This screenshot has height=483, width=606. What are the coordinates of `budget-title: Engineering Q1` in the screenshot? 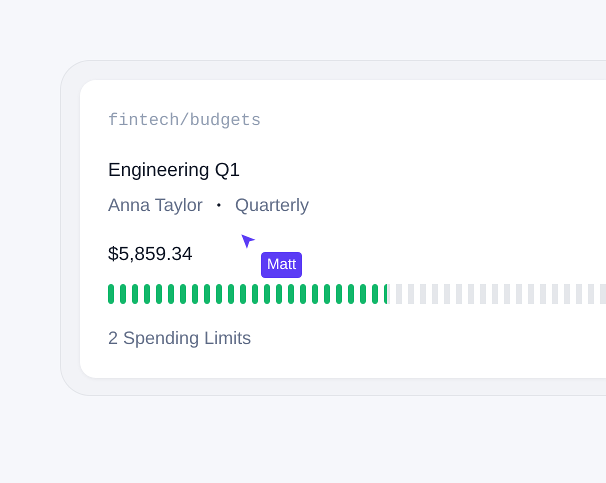 It's located at (175, 171).